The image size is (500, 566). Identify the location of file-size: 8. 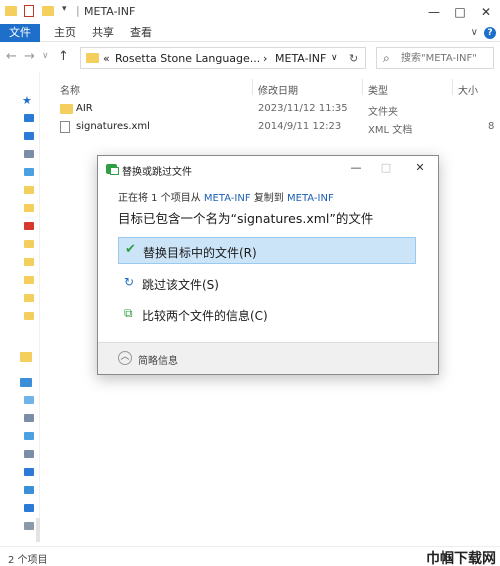
(491, 126).